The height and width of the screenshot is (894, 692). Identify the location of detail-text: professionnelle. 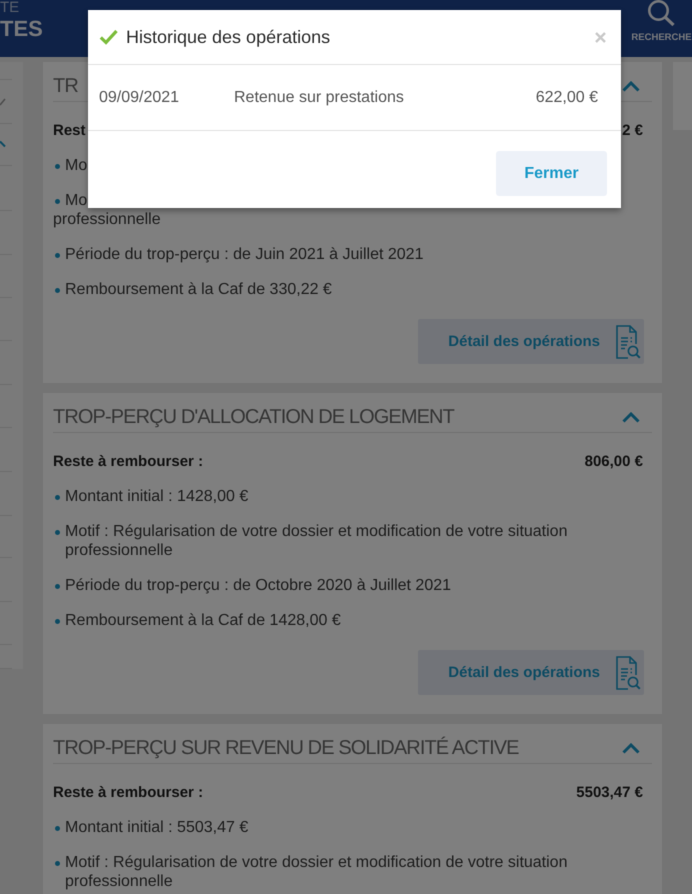
(107, 219).